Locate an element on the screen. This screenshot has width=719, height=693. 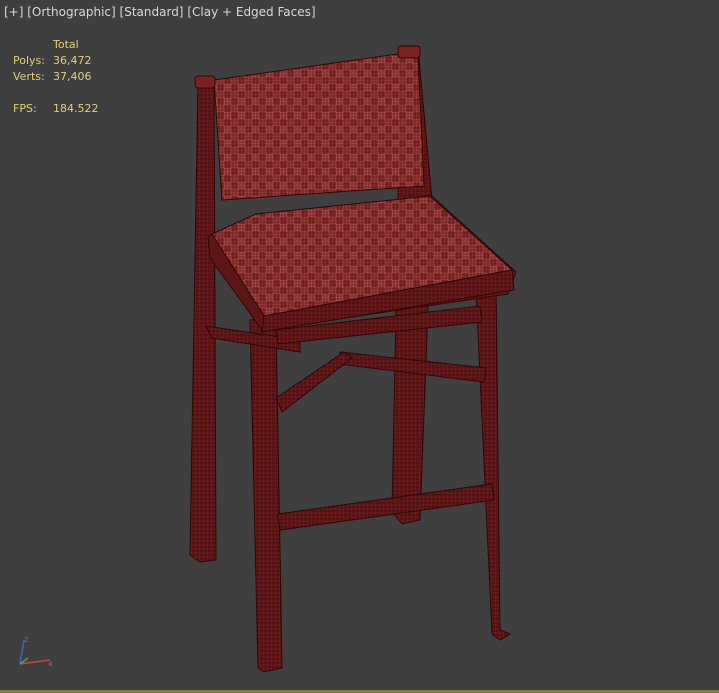
gizmo-x-label: x is located at coordinates (50, 663).